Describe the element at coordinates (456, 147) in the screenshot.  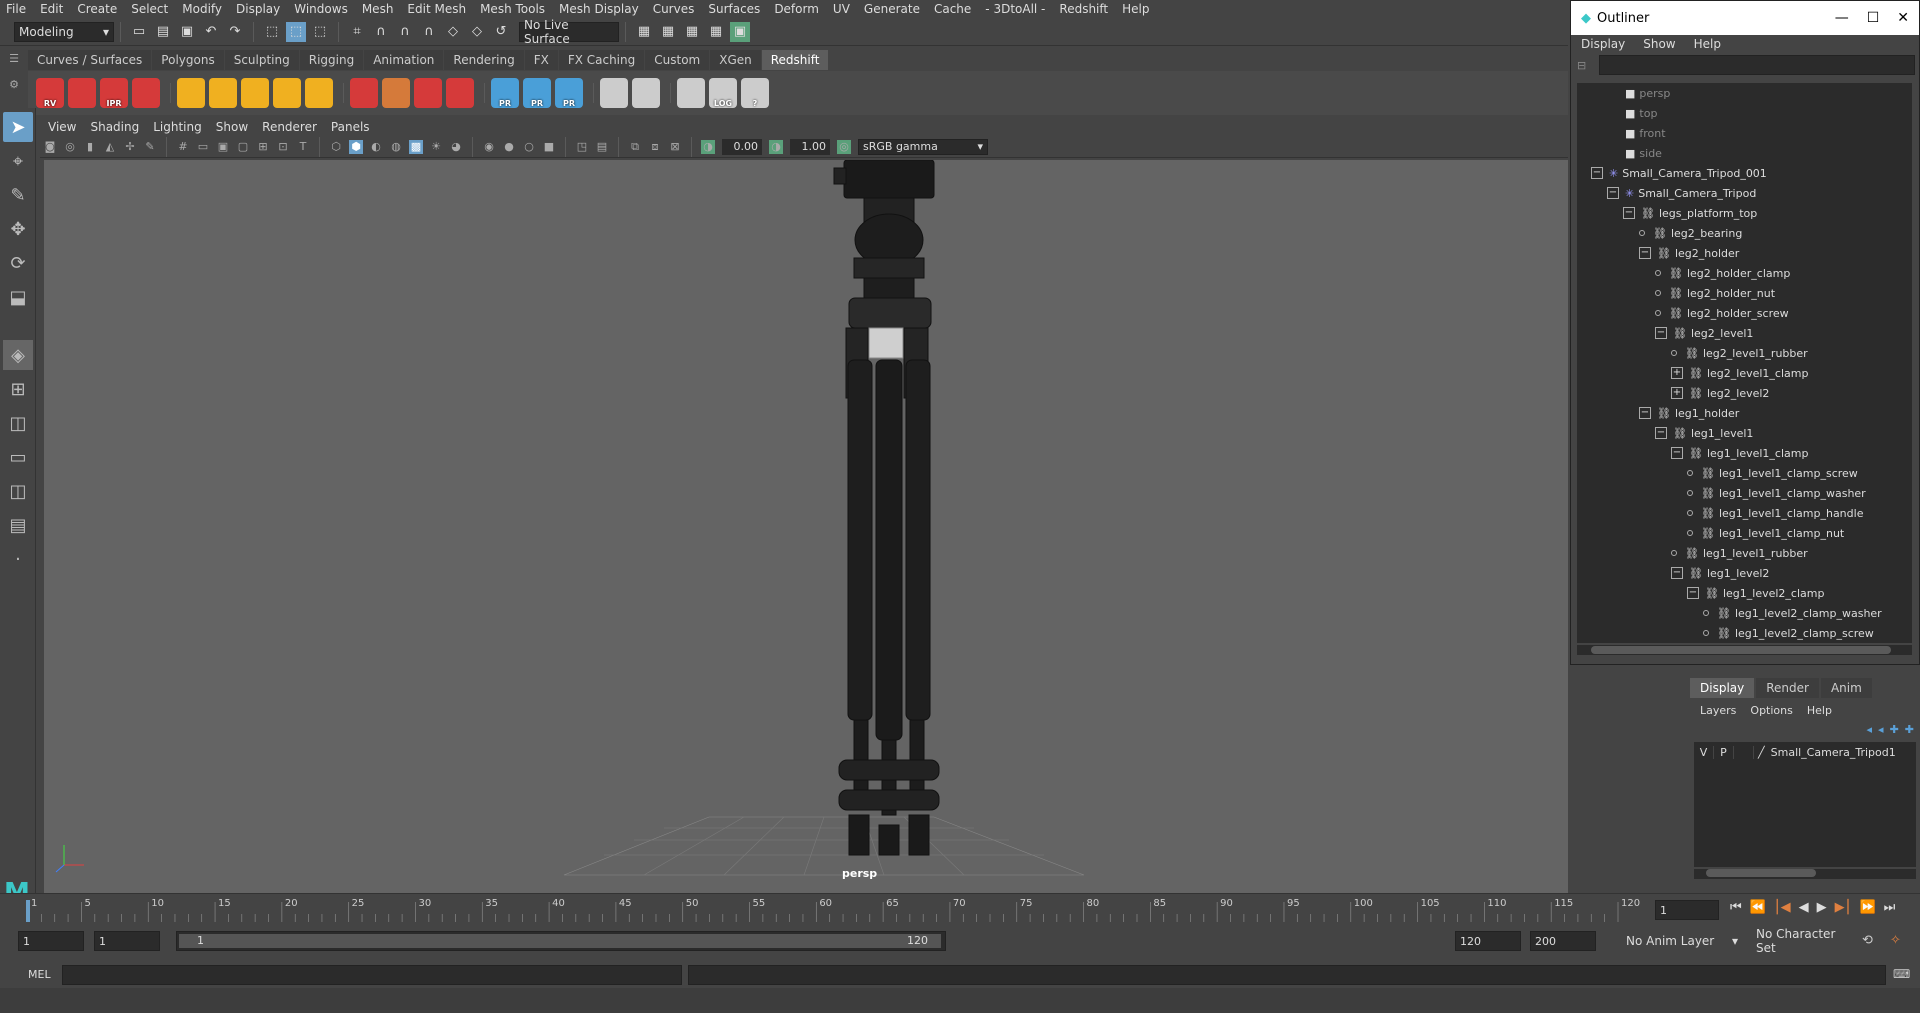
I see `shadows-icon: ◕` at that location.